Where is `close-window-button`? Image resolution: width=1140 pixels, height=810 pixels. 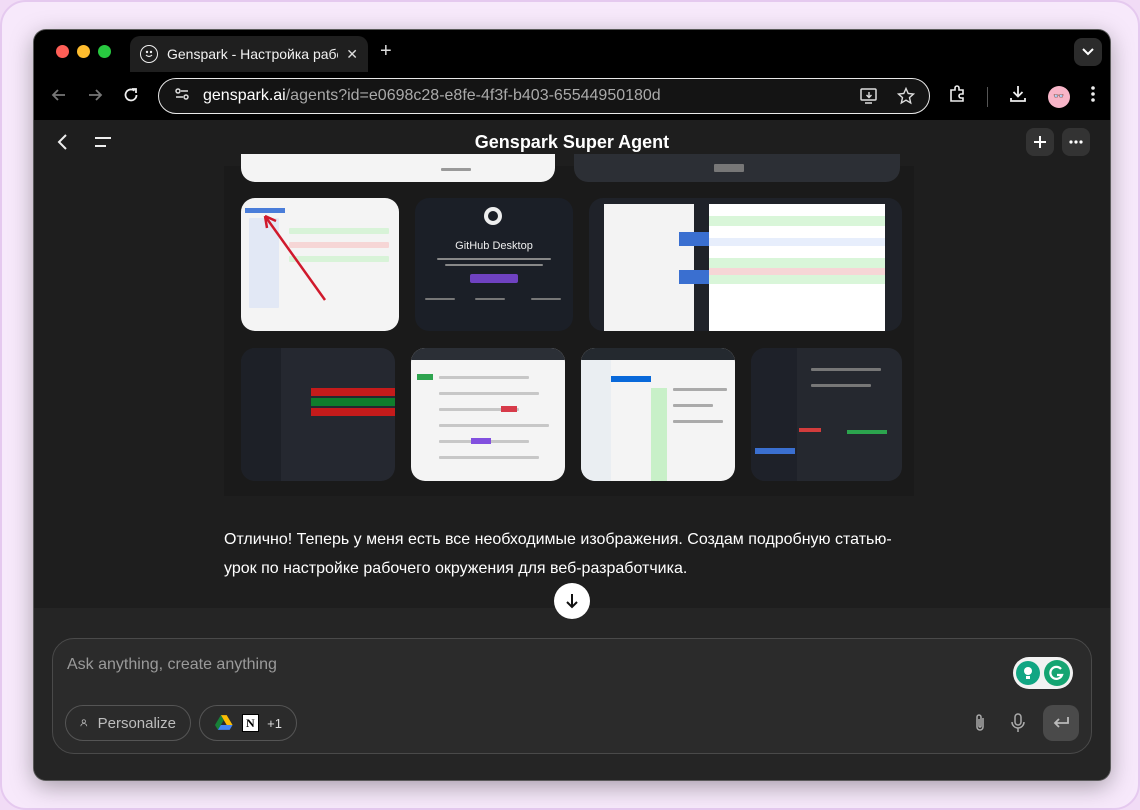 close-window-button is located at coordinates (62, 51).